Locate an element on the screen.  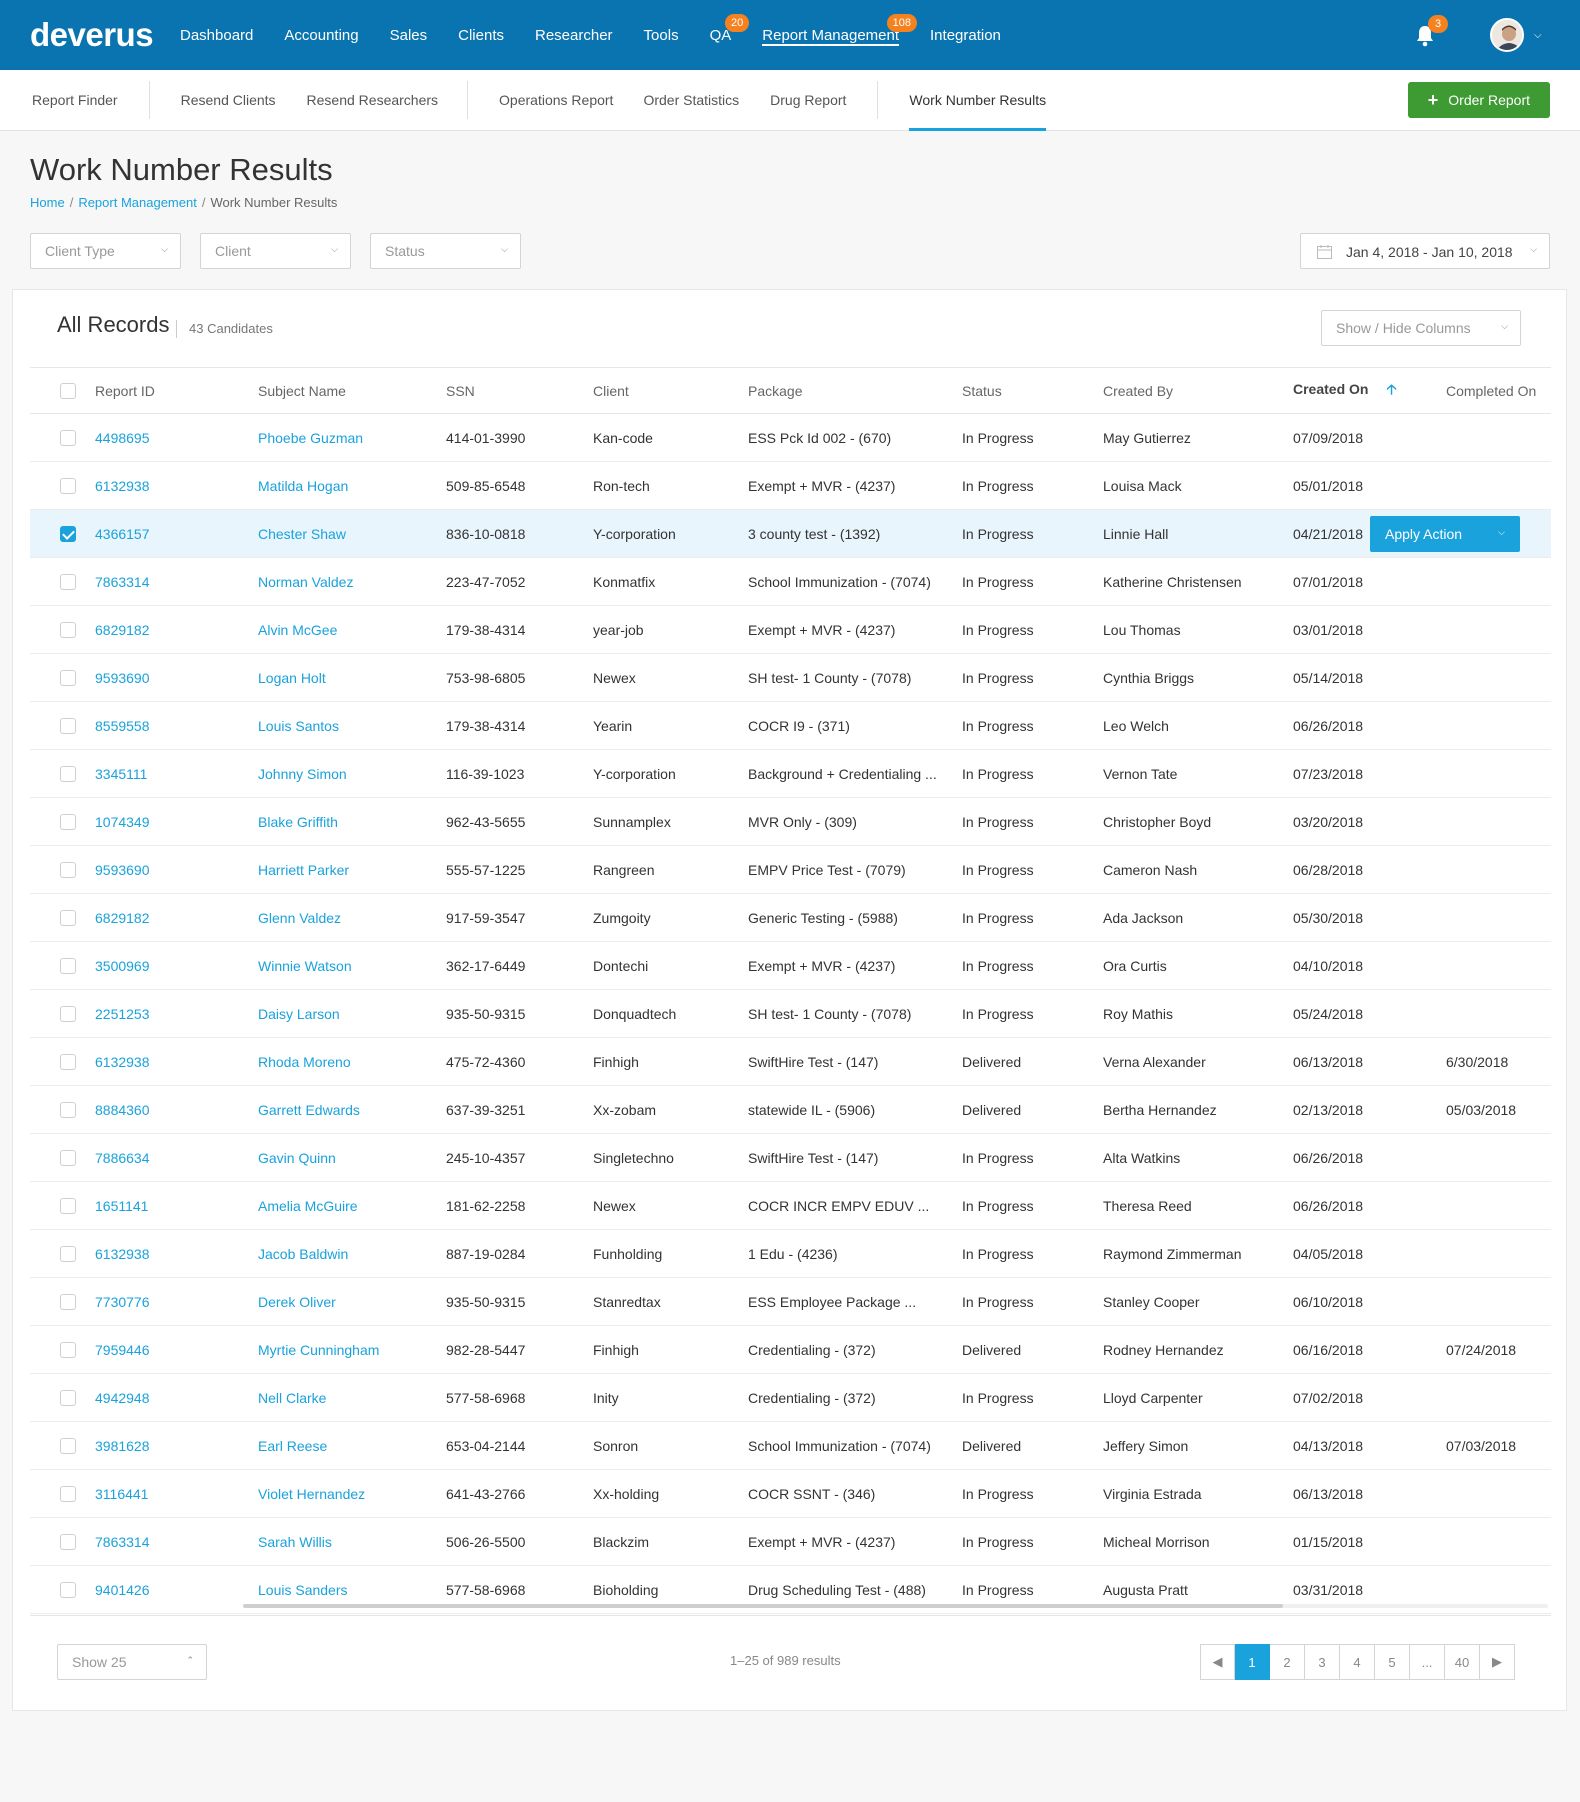
cell-report-id: 8884360 is located at coordinates (176, 1110).